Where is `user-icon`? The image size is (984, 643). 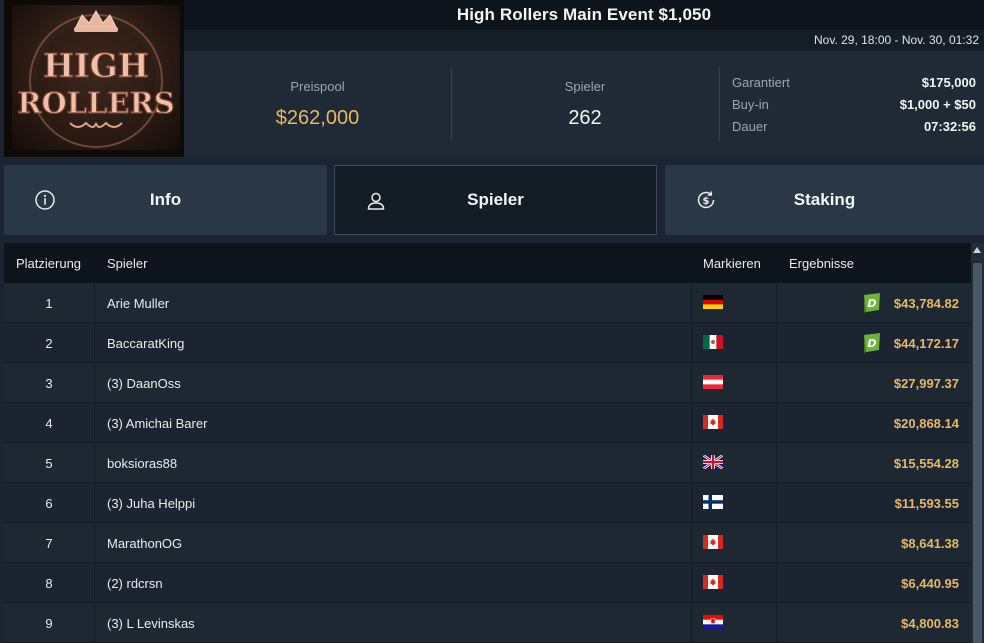
user-icon is located at coordinates (376, 201).